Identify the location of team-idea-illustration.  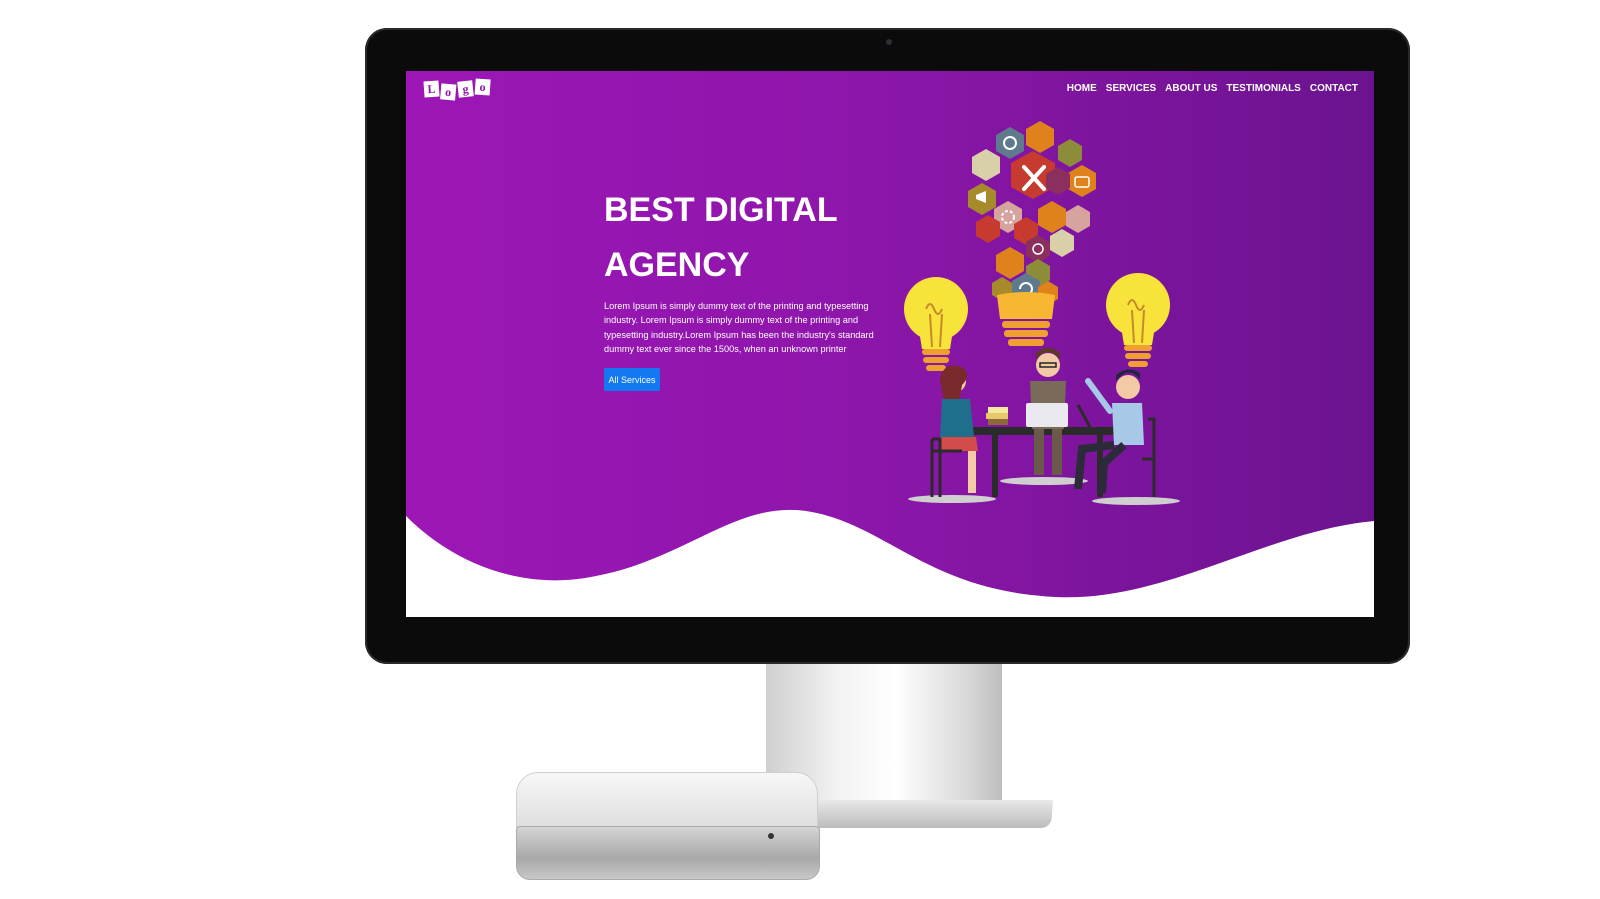
(1042, 313).